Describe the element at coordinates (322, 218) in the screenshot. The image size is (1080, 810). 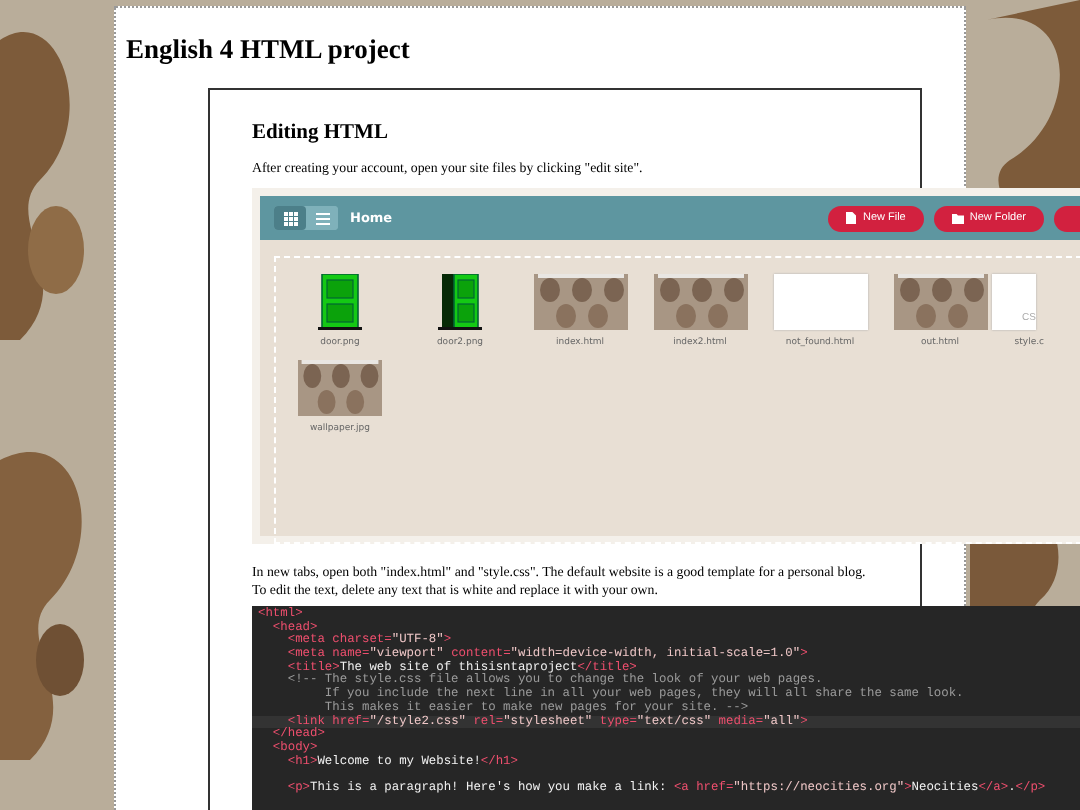
I see `list-icon` at that location.